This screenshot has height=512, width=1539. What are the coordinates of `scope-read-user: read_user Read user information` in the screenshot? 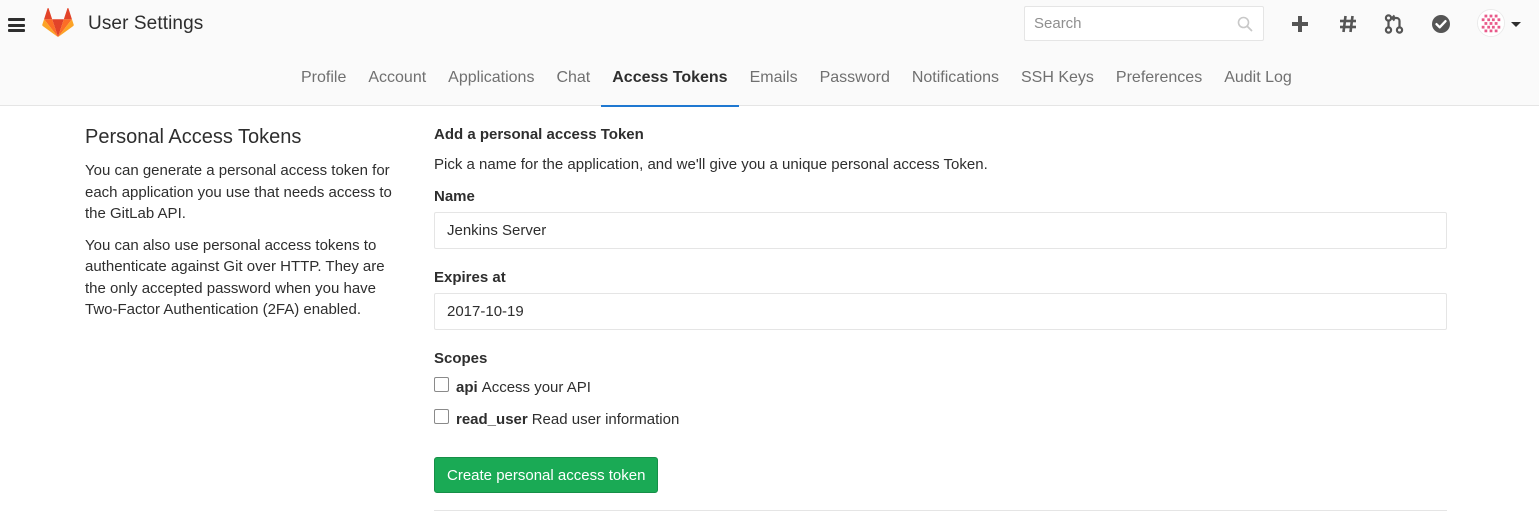 It's located at (557, 418).